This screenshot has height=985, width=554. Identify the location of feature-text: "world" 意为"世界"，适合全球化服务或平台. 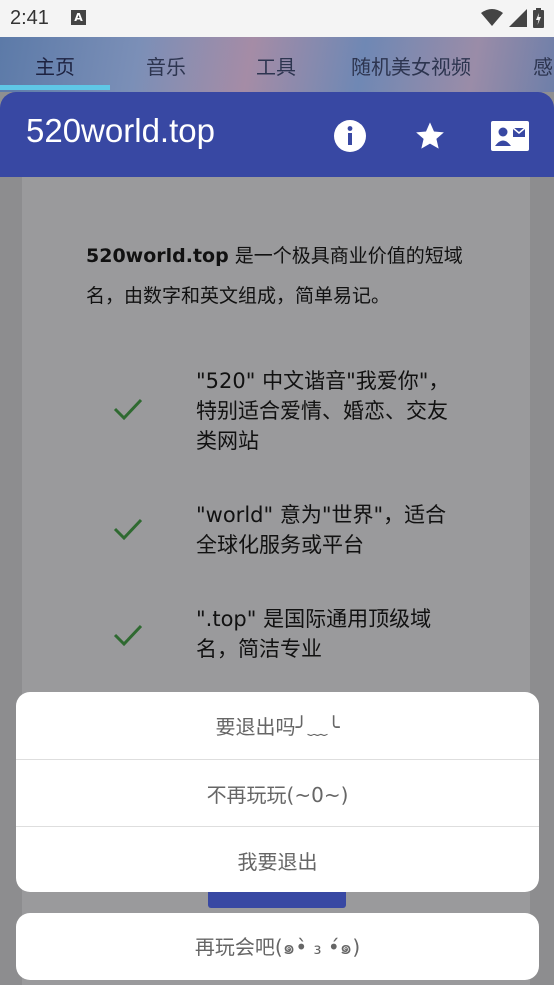
(321, 530).